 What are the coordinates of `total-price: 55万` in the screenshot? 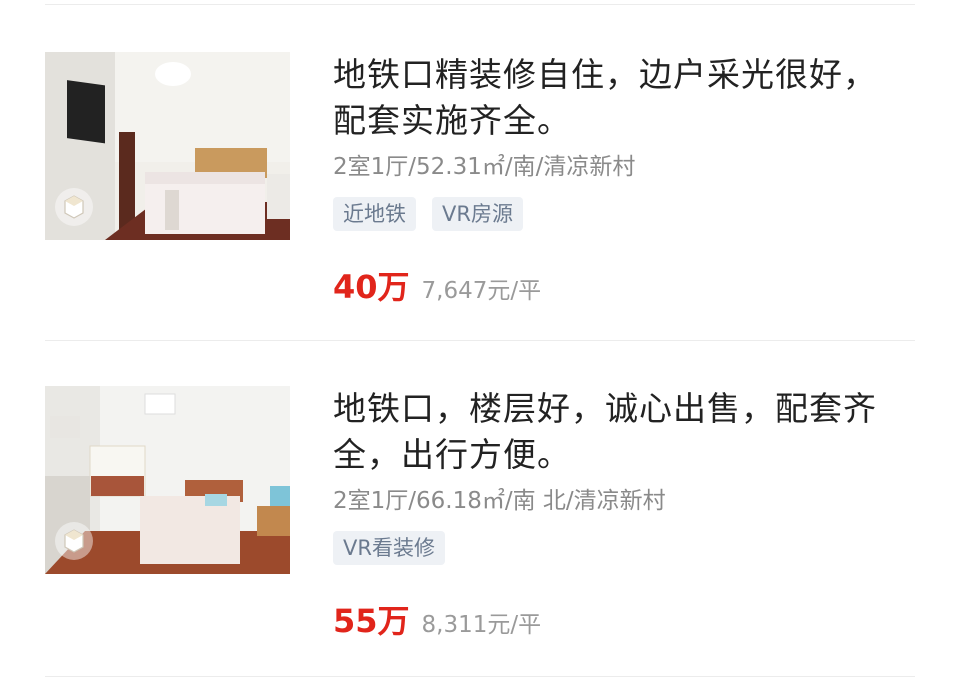 It's located at (371, 621).